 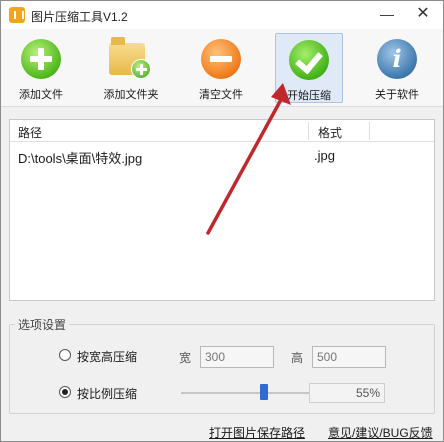 What do you see at coordinates (257, 432) in the screenshot?
I see `open-save-folder-link: 打开图片保存路径` at bounding box center [257, 432].